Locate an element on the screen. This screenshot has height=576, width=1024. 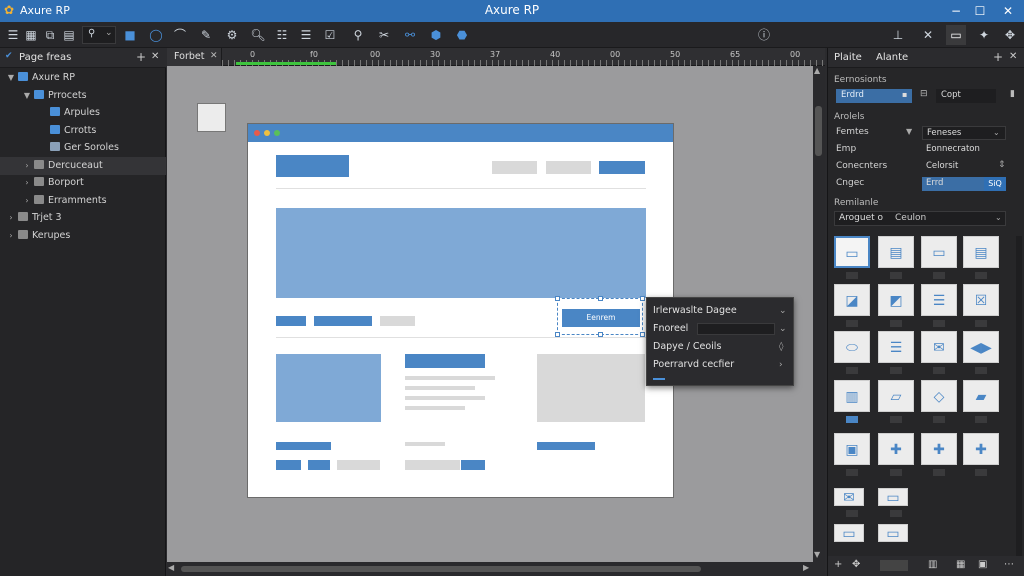
context-menu-item: Dapye / Ceoils ◊ is located at coordinates (721, 347).